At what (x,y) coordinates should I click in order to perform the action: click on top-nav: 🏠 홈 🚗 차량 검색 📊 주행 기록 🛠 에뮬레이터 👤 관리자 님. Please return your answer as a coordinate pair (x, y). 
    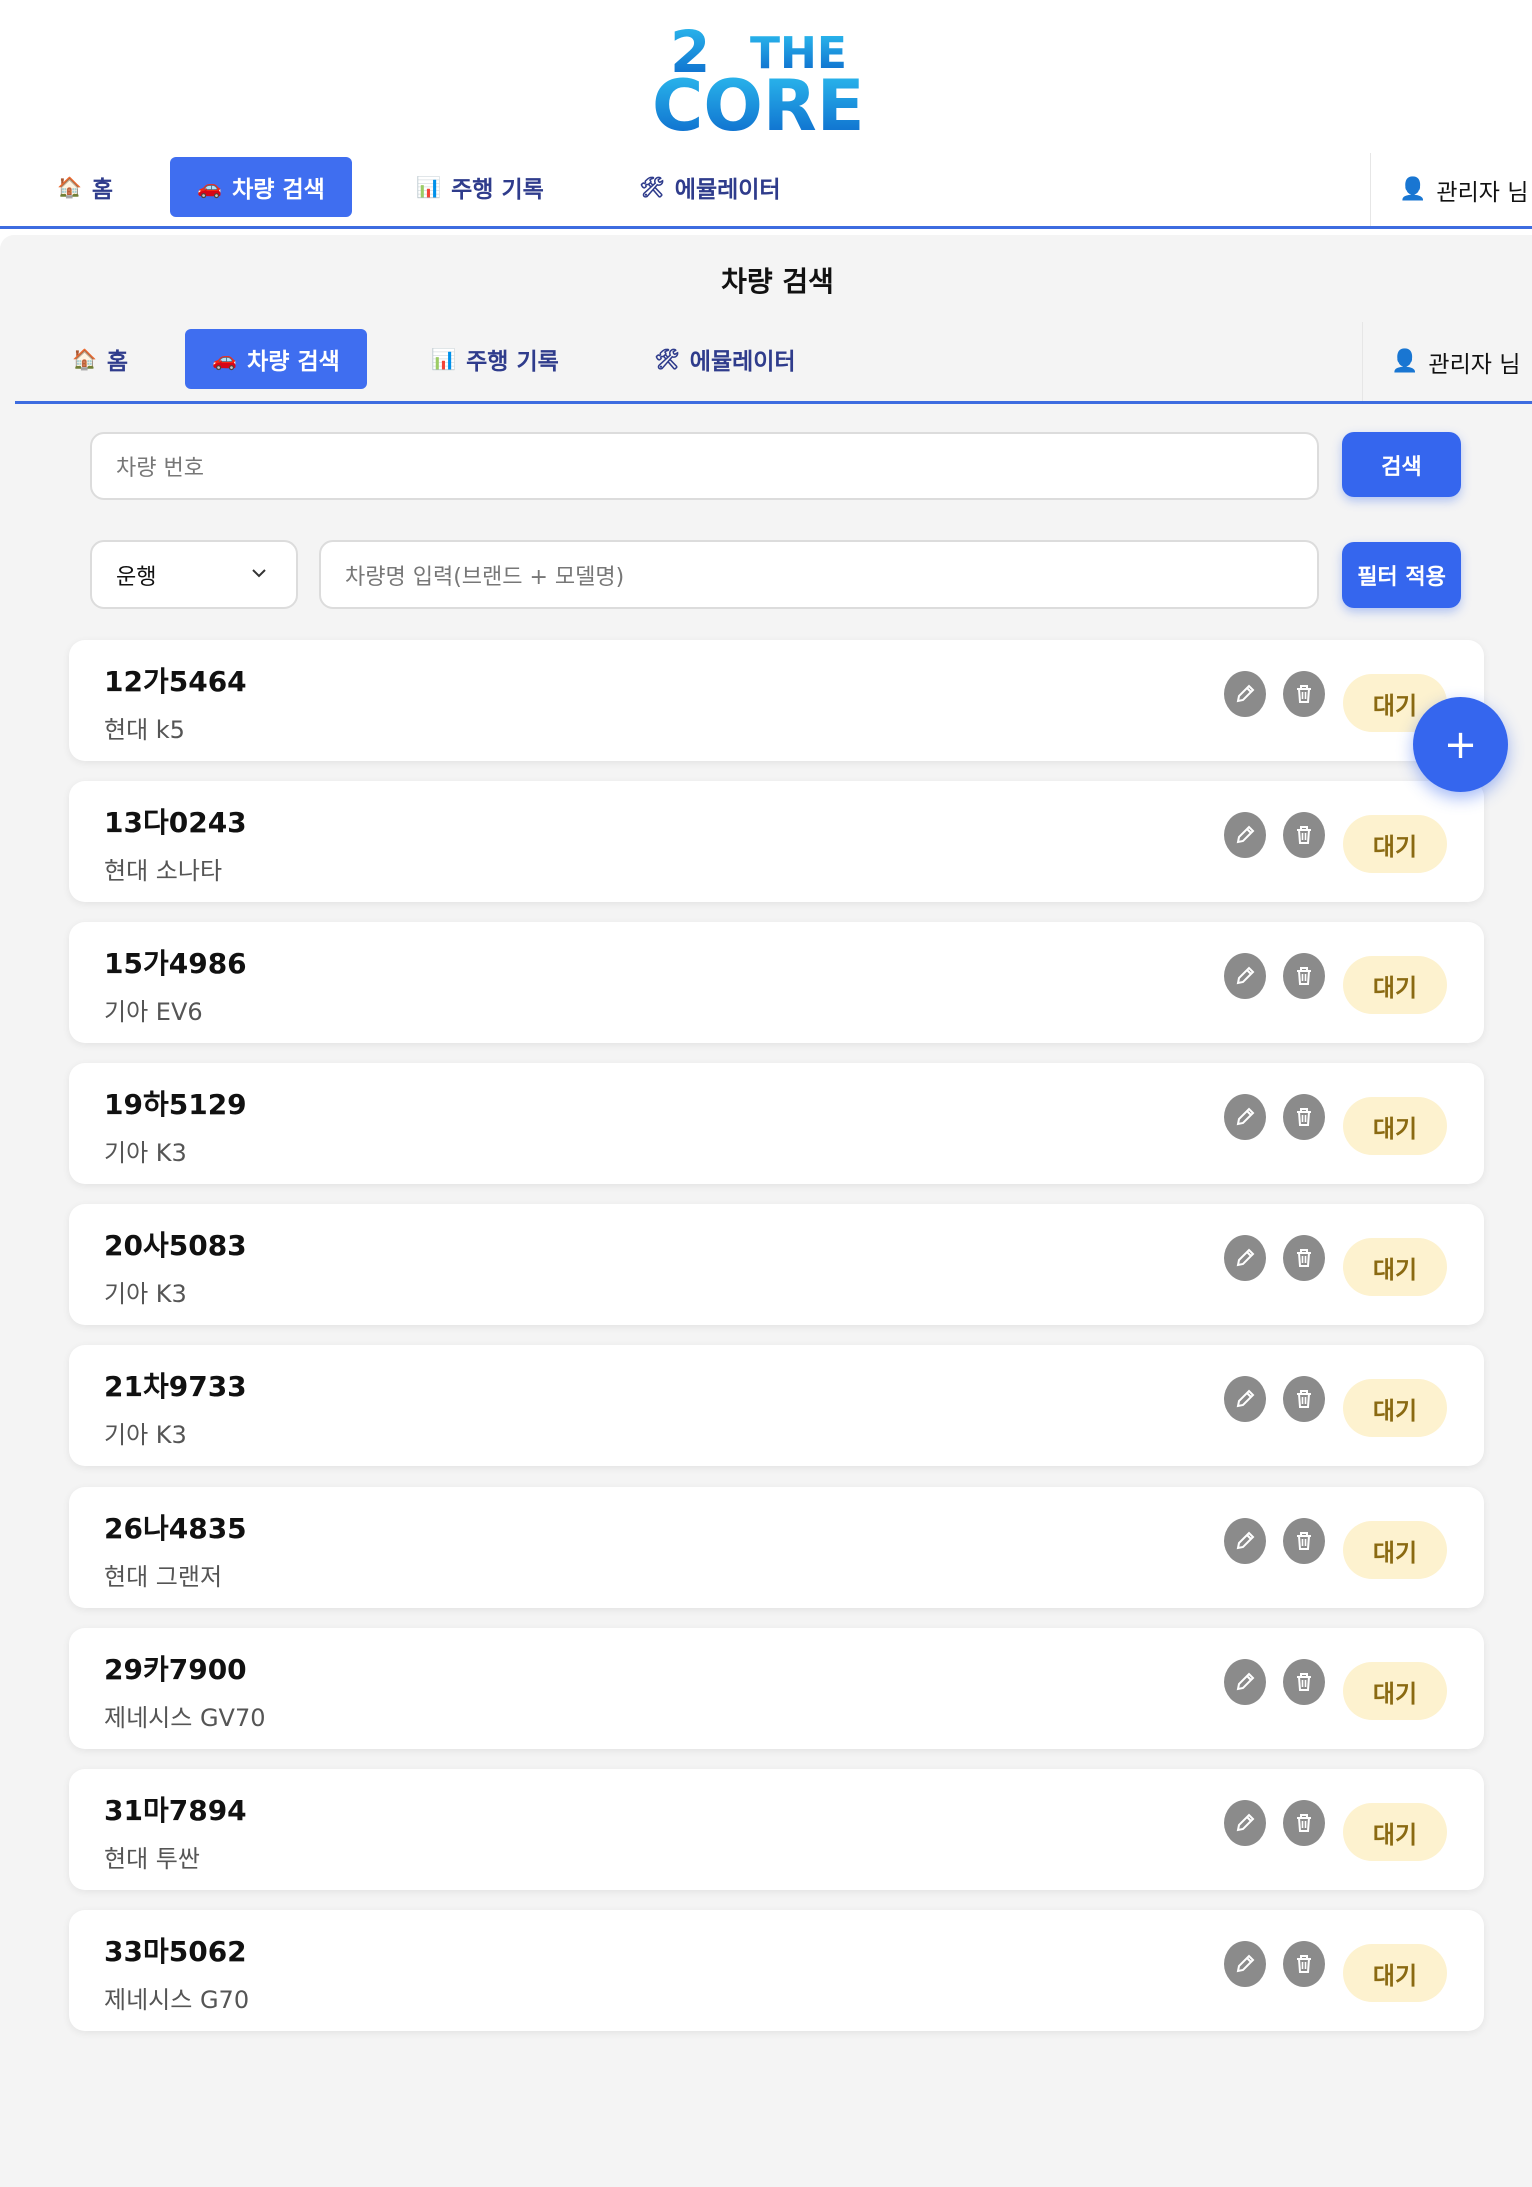
    Looking at the image, I should click on (766, 191).